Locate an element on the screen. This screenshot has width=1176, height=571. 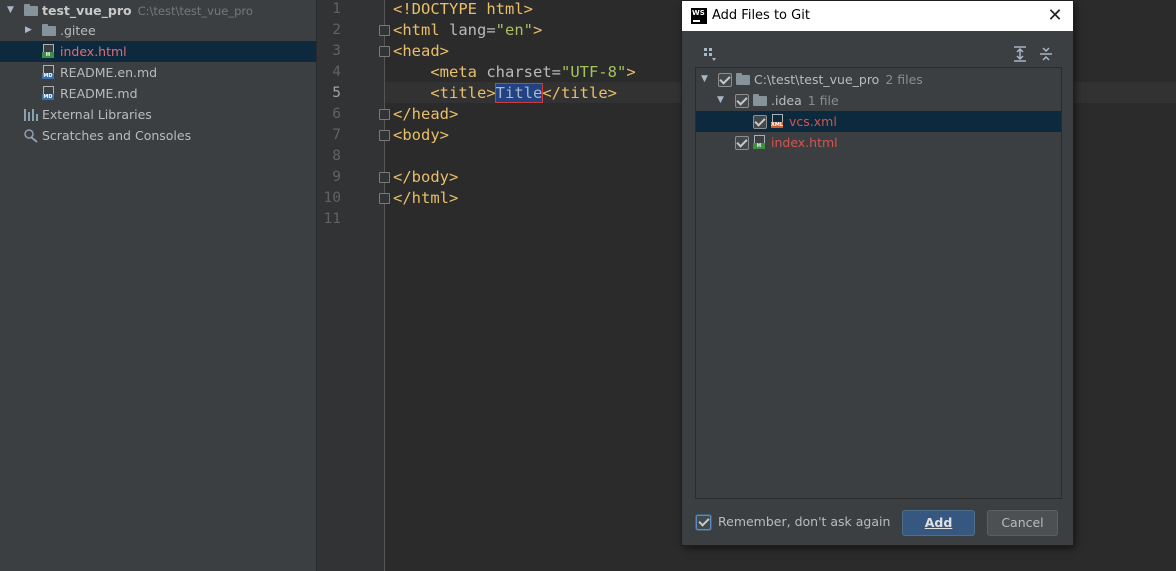
tree-root-count: 2 files is located at coordinates (904, 79).